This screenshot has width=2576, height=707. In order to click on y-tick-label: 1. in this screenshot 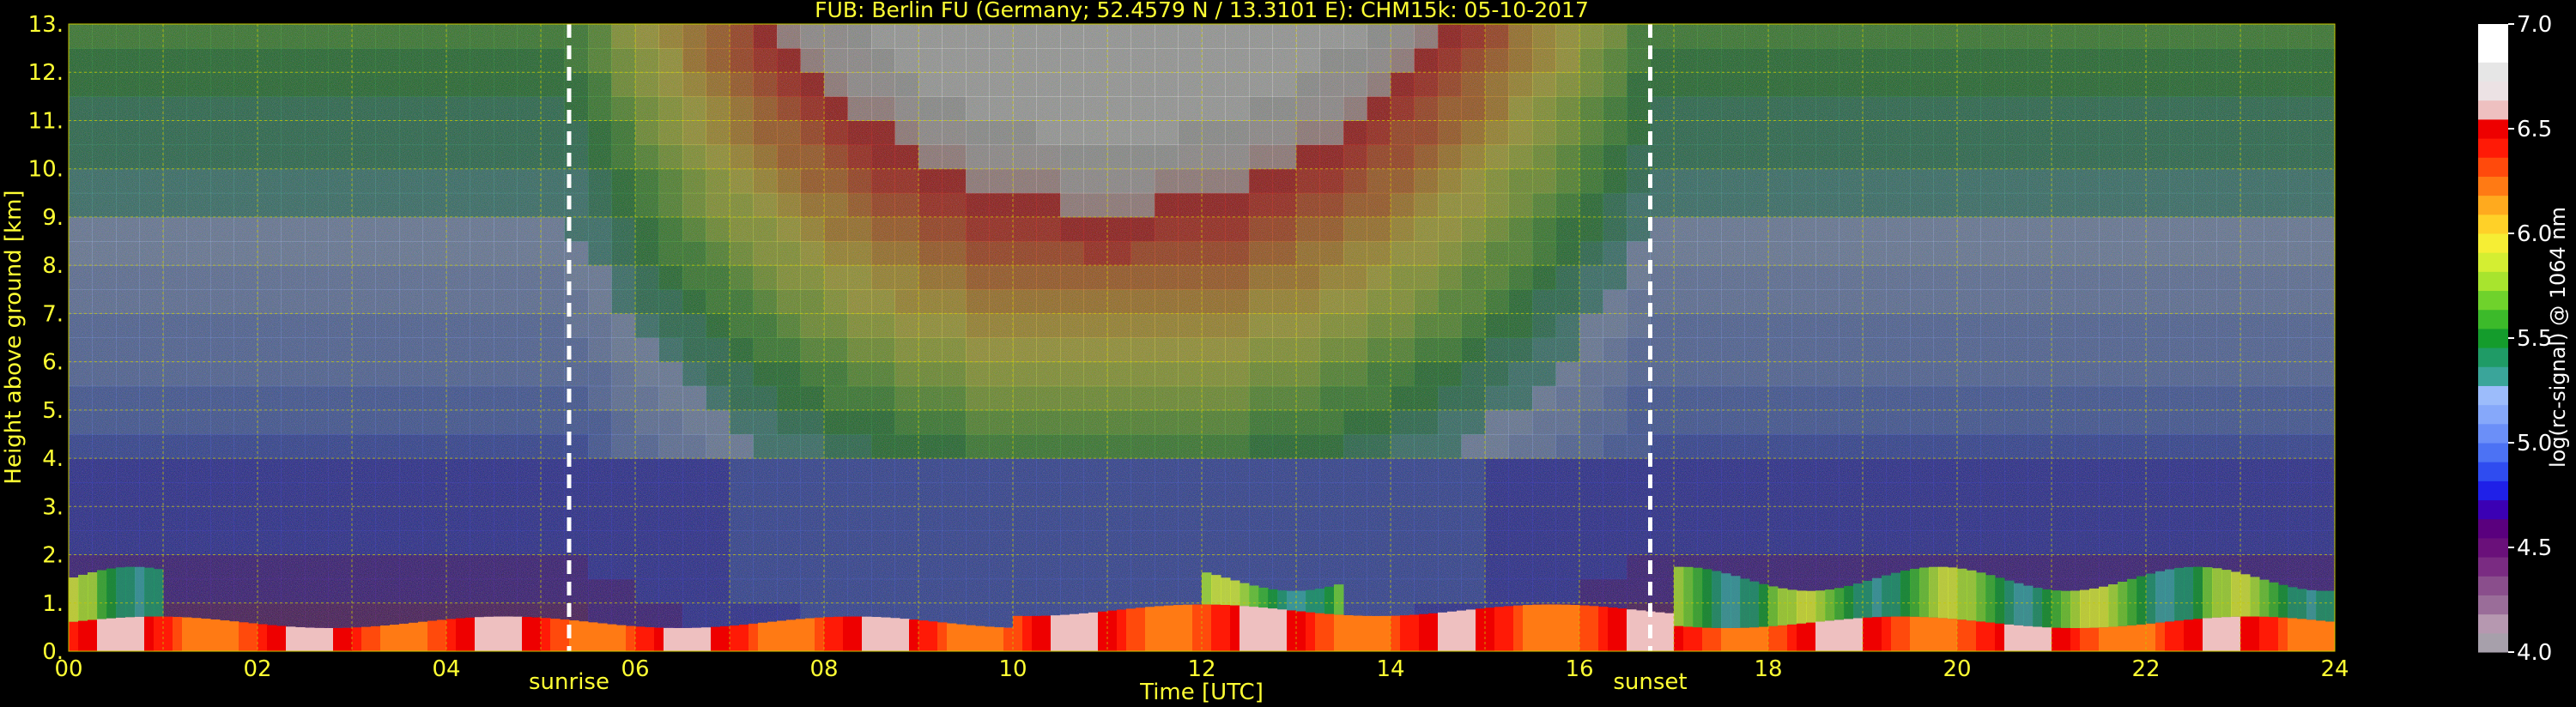, I will do `click(53, 604)`.